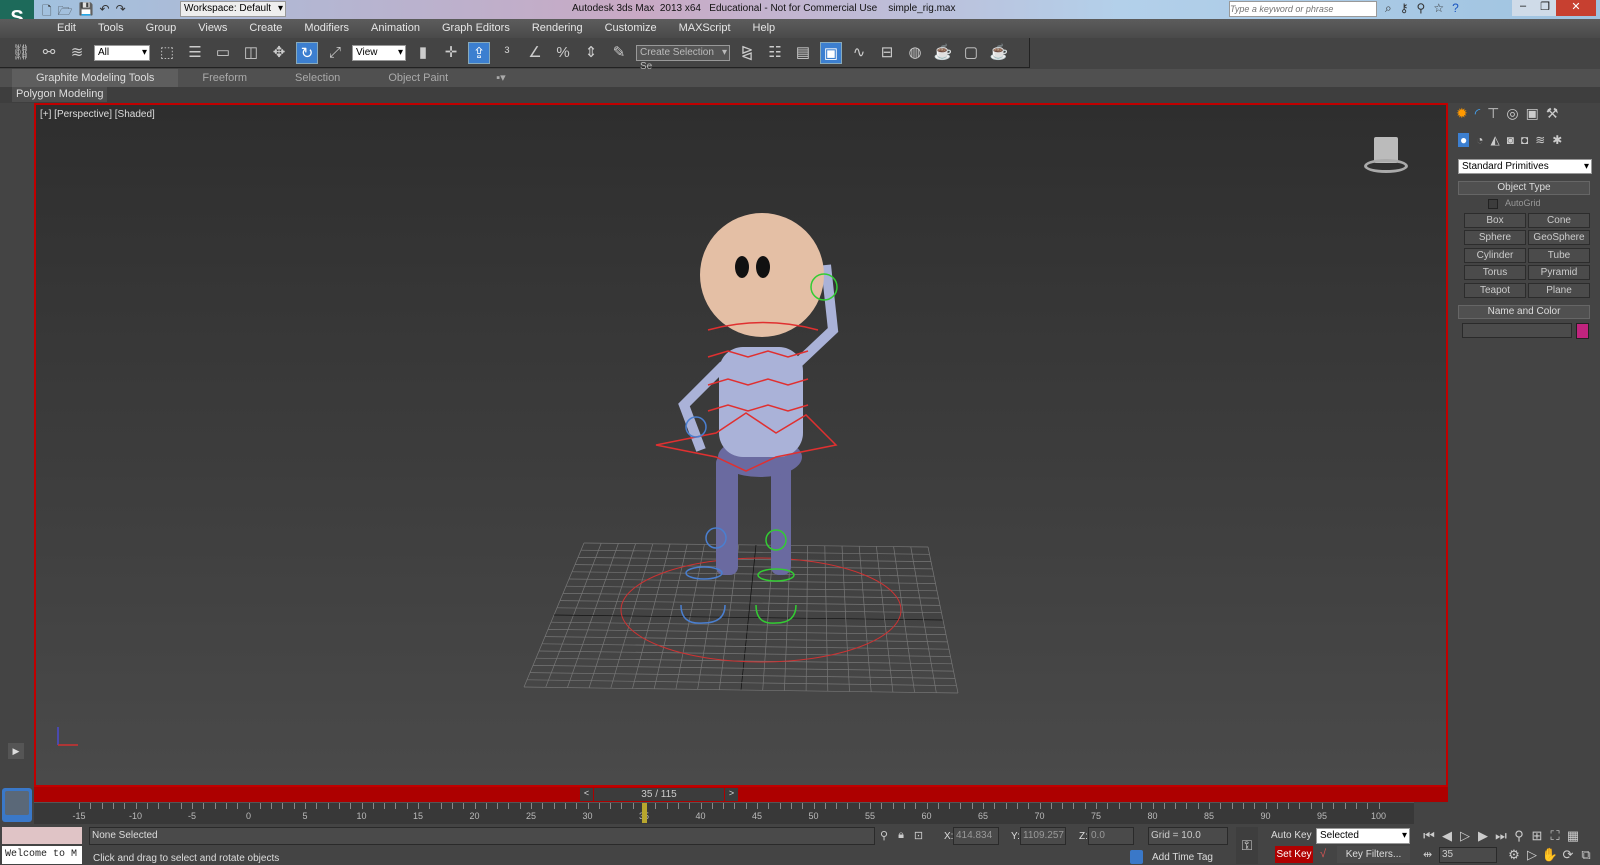 The height and width of the screenshot is (865, 1600). What do you see at coordinates (563, 53) in the screenshot?
I see `percent-snap-icon: %` at bounding box center [563, 53].